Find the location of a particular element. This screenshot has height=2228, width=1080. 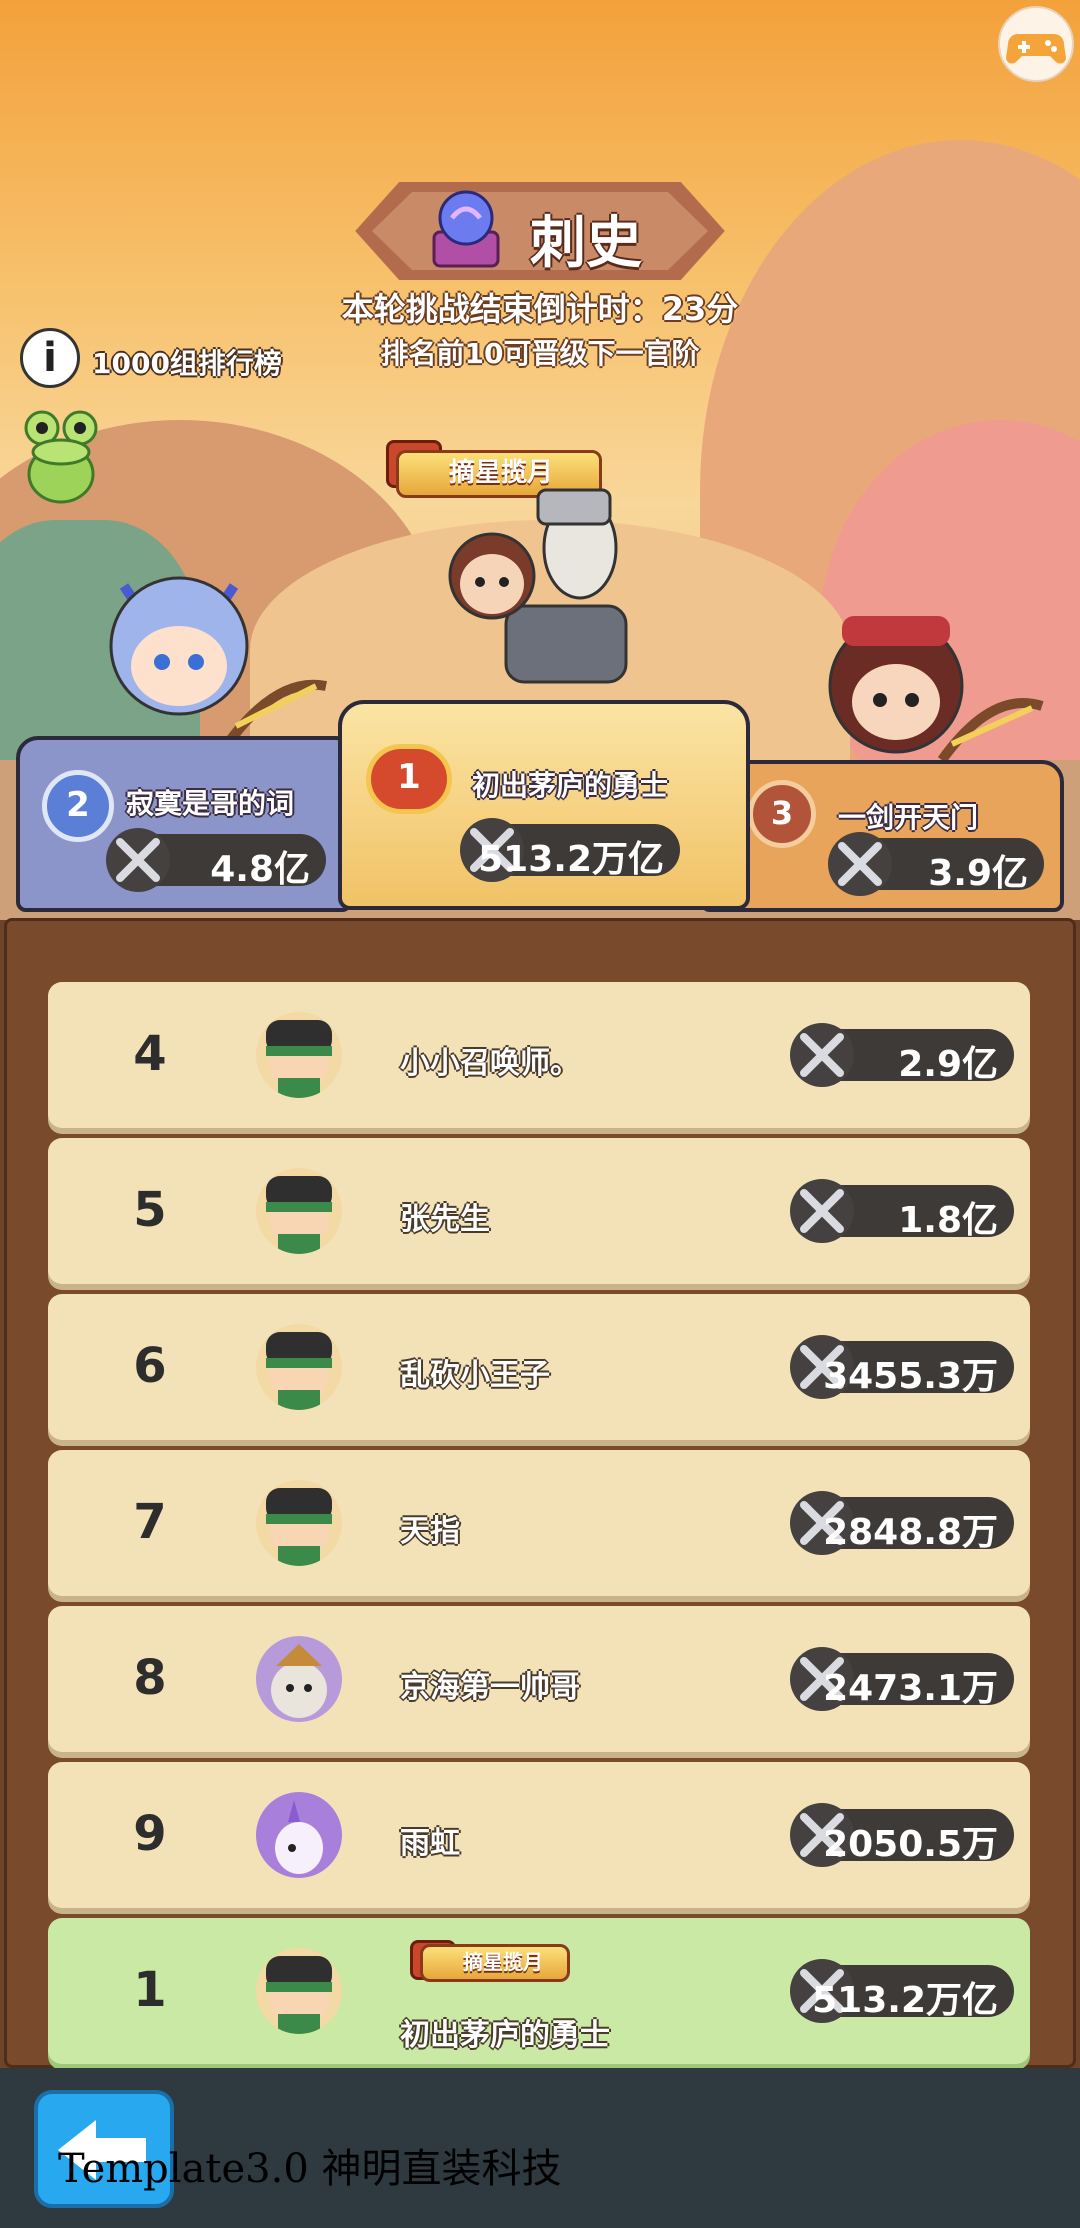

player-power-value: 2.9亿 is located at coordinates (948, 1064).